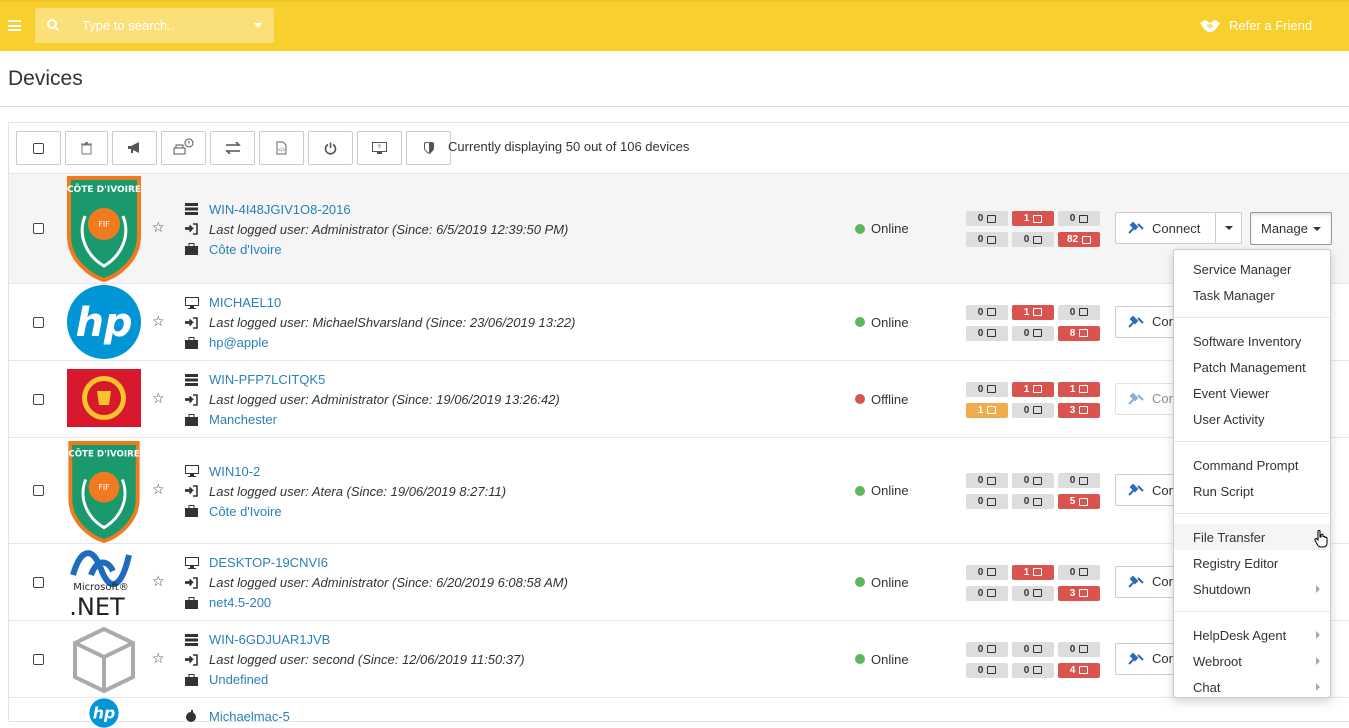 This screenshot has height=728, width=1349. Describe the element at coordinates (379, 148) in the screenshot. I see `remote-desktop-button: ?` at that location.